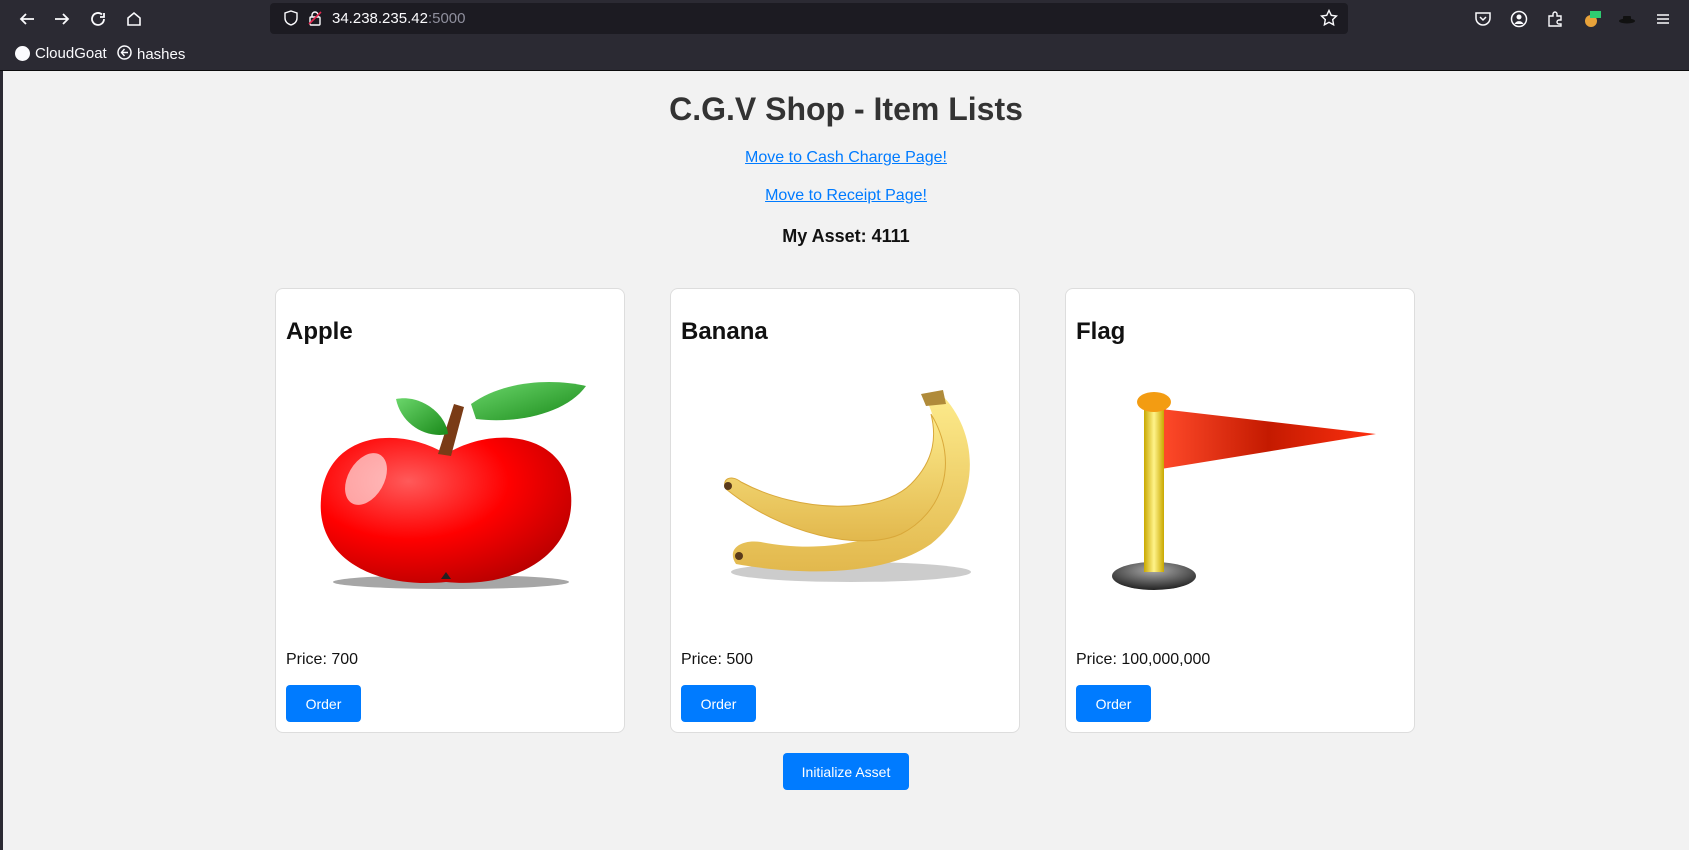 This screenshot has height=850, width=1689. What do you see at coordinates (845, 494) in the screenshot?
I see `banana-image` at bounding box center [845, 494].